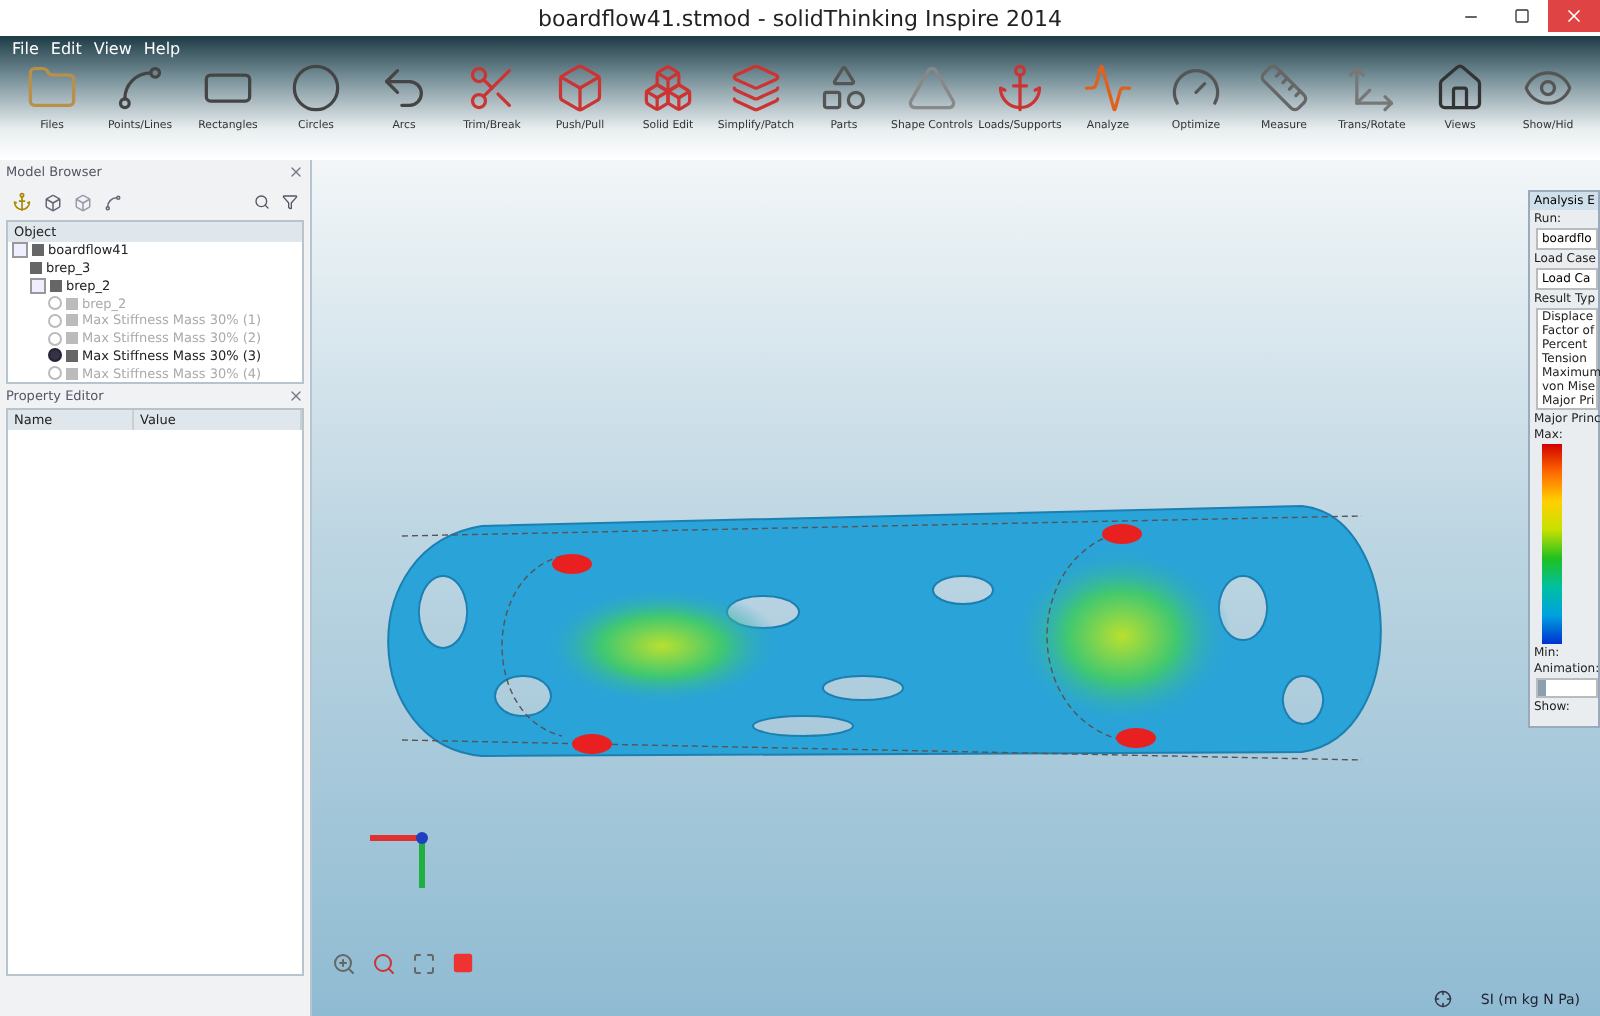 The height and width of the screenshot is (1016, 1600). Describe the element at coordinates (66, 49) in the screenshot. I see `menu-item: Edit` at that location.